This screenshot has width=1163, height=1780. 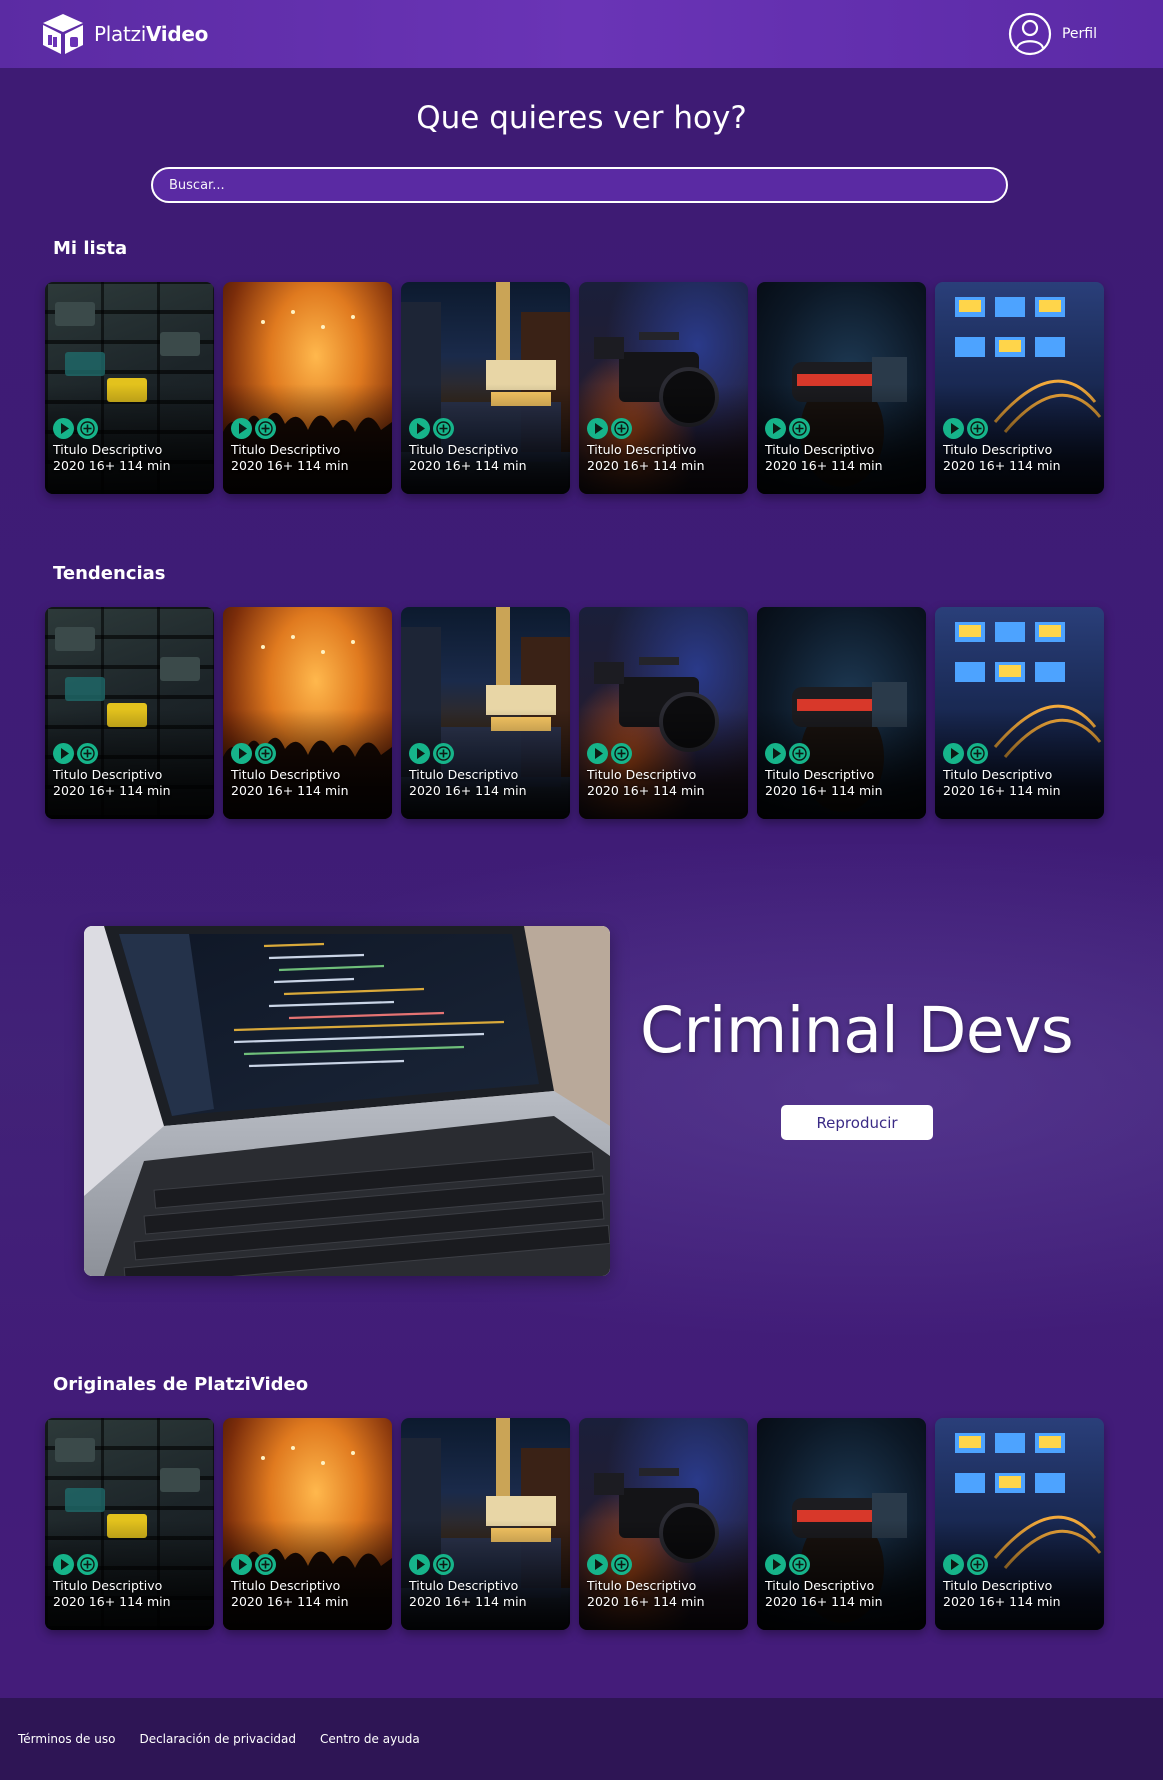 I want to click on footer-link-terminos: Términos de uso, so click(x=66, y=1739).